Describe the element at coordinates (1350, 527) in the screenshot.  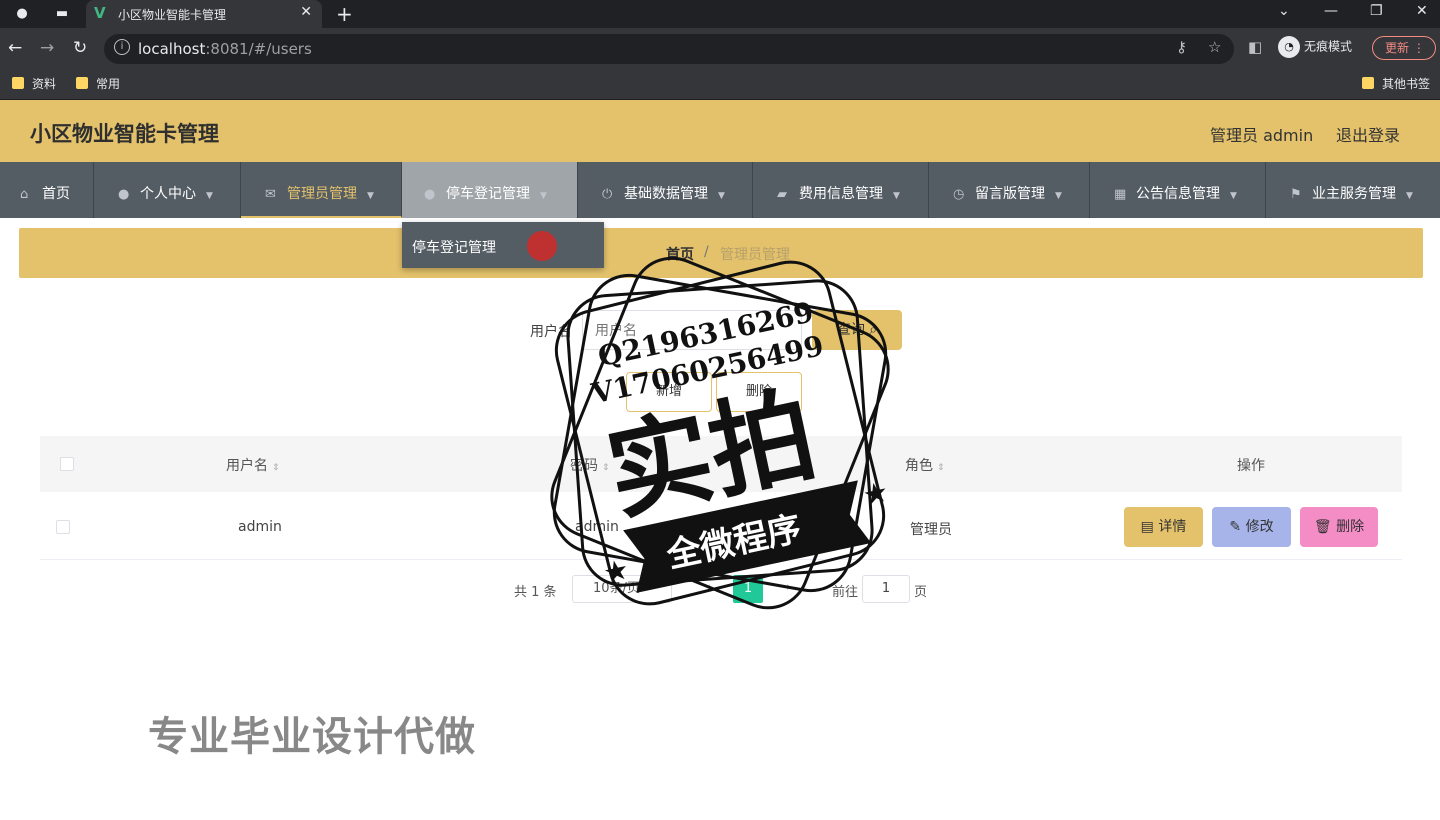
I see `delete-label: 删除` at that location.